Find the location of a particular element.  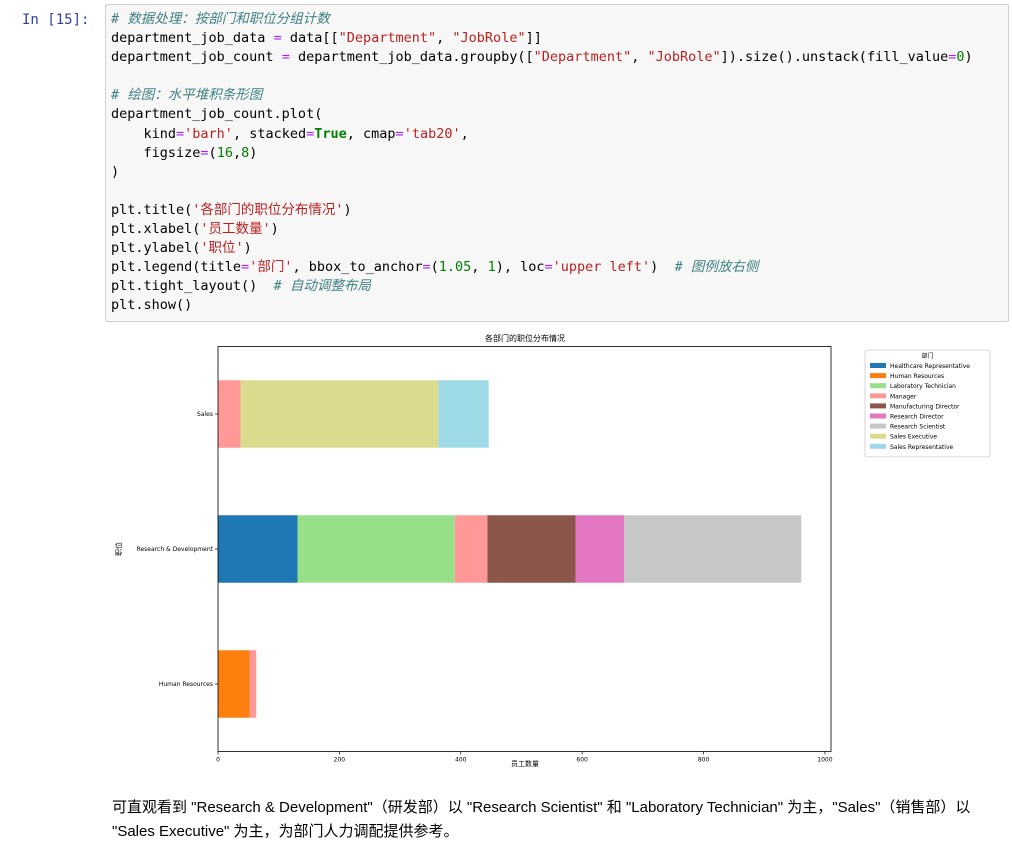

code-token: '各部门的职位分布情况' is located at coordinates (268, 209).